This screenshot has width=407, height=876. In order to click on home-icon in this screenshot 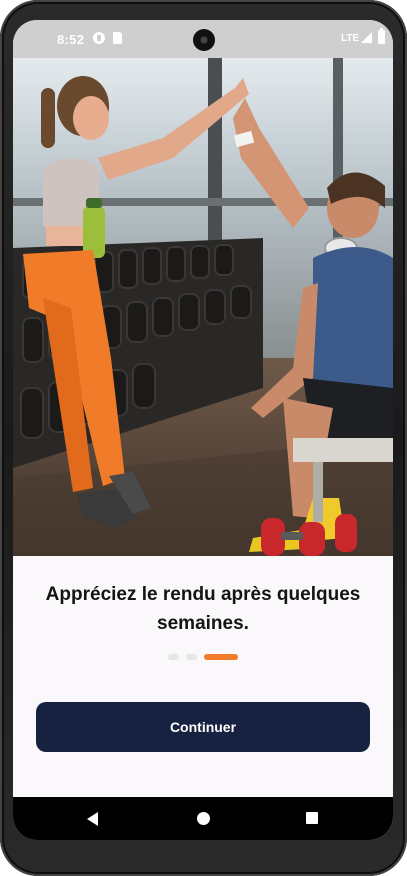, I will do `click(203, 818)`.